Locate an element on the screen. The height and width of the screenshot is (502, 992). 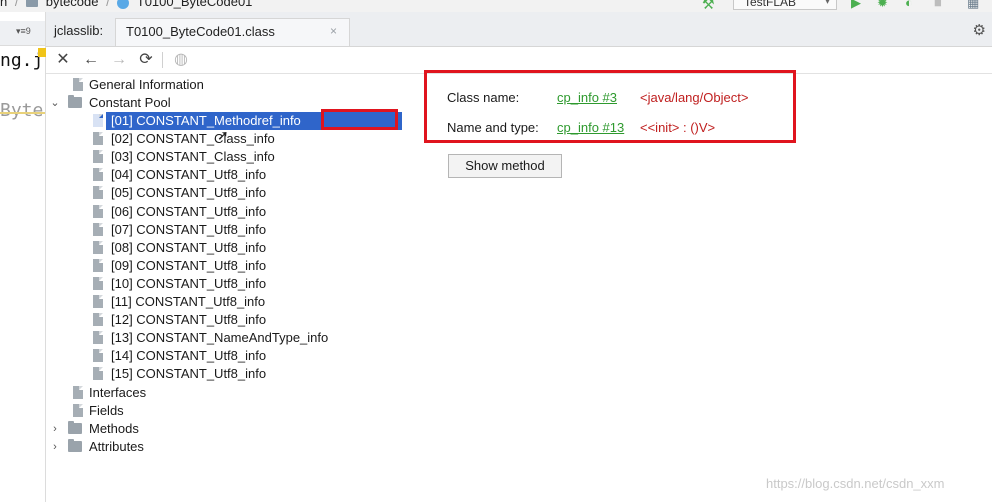
tree-item-constant: [02] CONSTANT_Class_info is located at coordinates (236, 139).